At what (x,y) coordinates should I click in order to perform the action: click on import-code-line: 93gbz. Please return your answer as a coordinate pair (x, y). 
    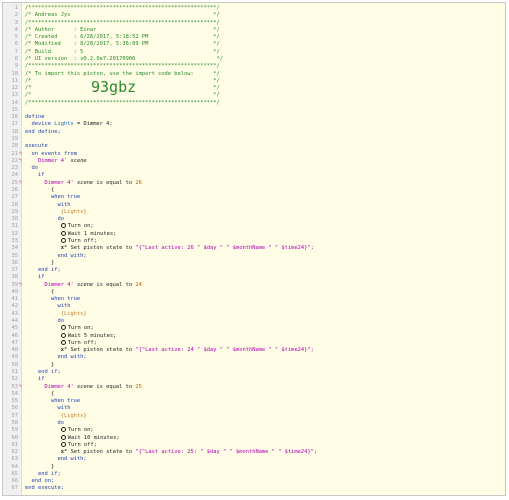
    Looking at the image, I should click on (253, 87).